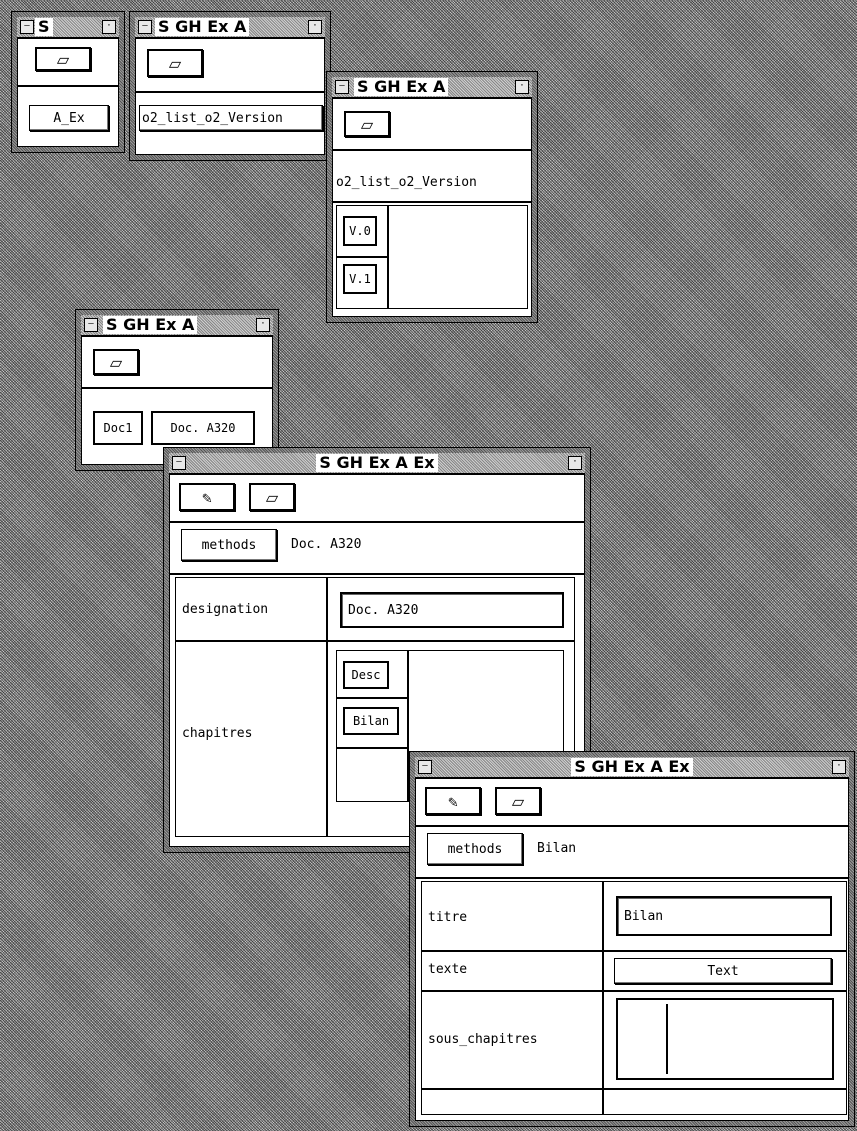  What do you see at coordinates (406, 182) in the screenshot?
I see `list-label: o2_list_o2_Version` at bounding box center [406, 182].